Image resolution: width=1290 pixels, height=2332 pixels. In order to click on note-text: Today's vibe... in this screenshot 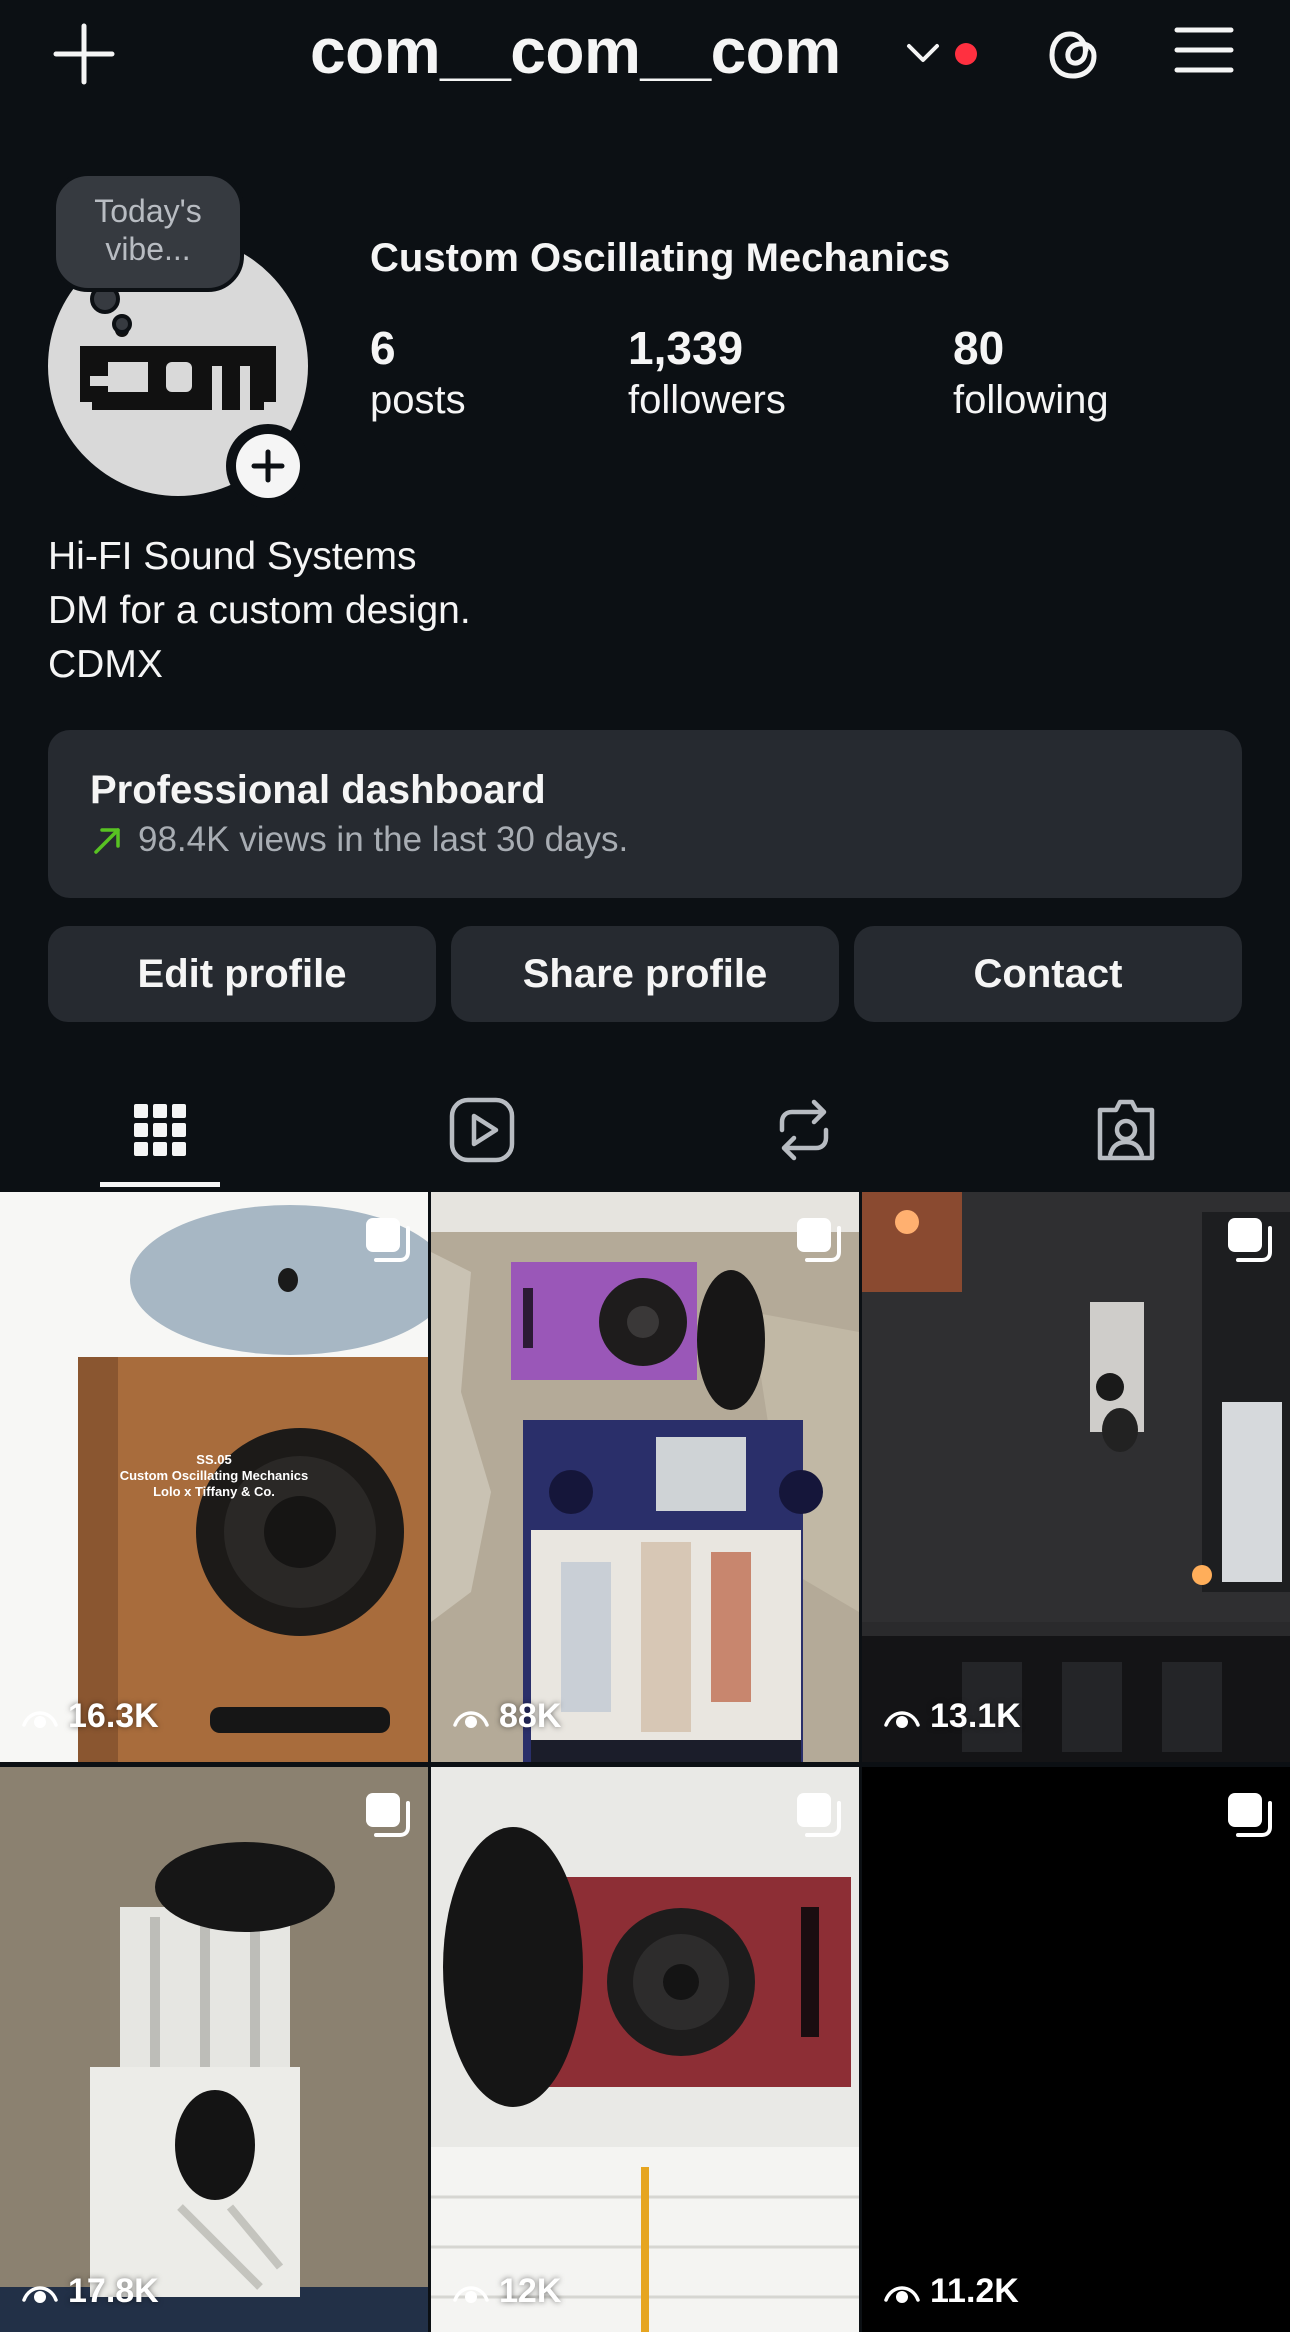, I will do `click(148, 230)`.